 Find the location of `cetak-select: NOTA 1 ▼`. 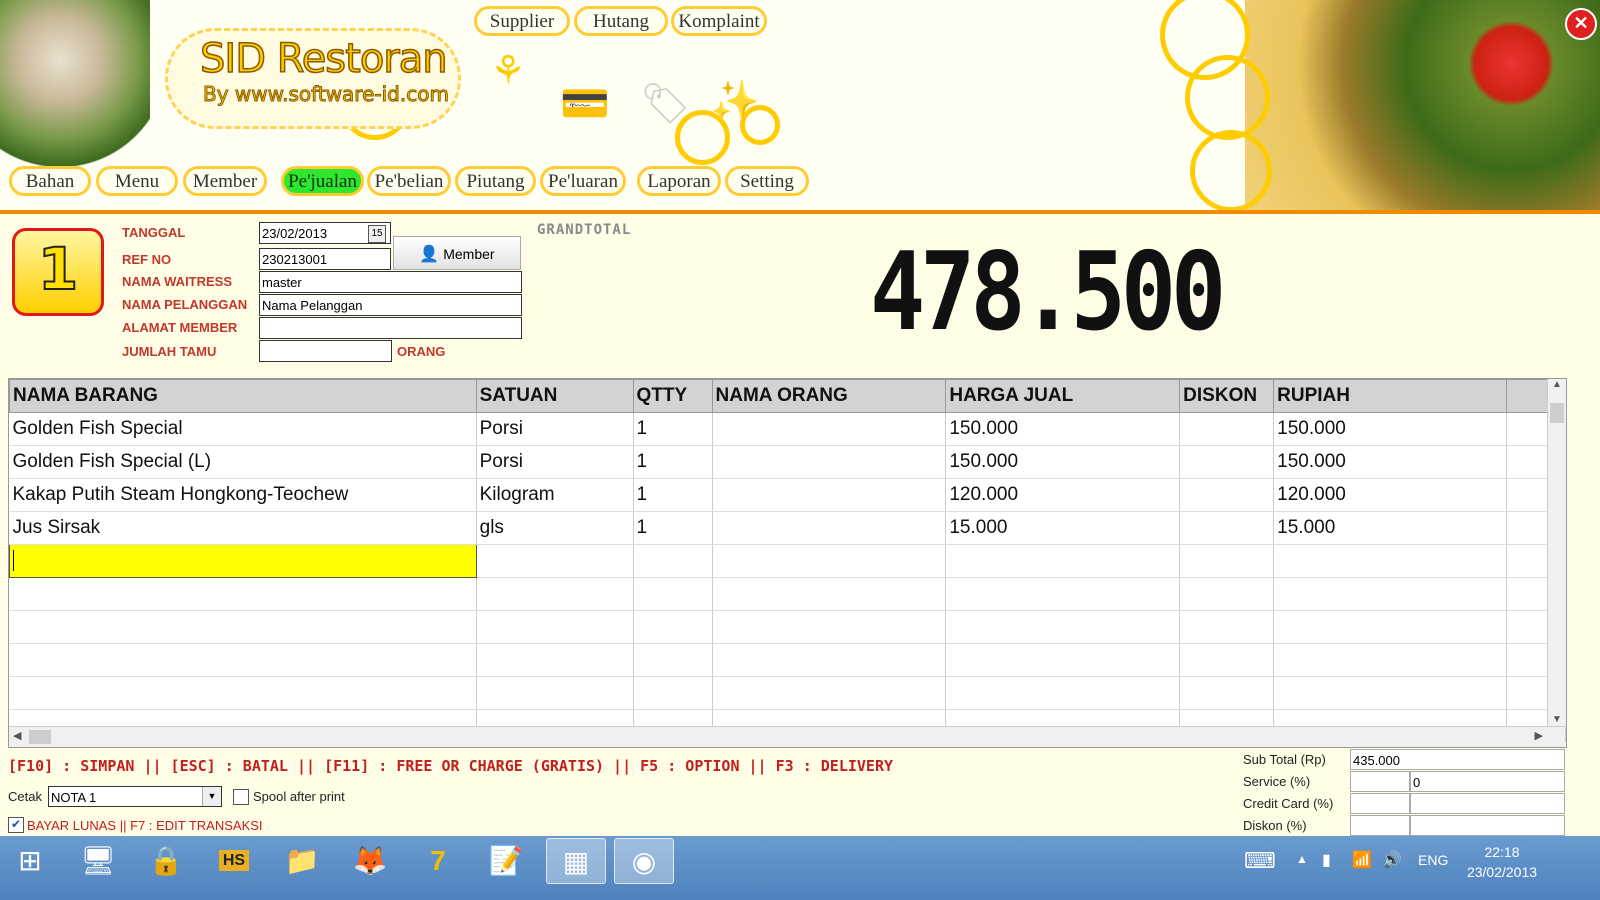

cetak-select: NOTA 1 ▼ is located at coordinates (135, 796).